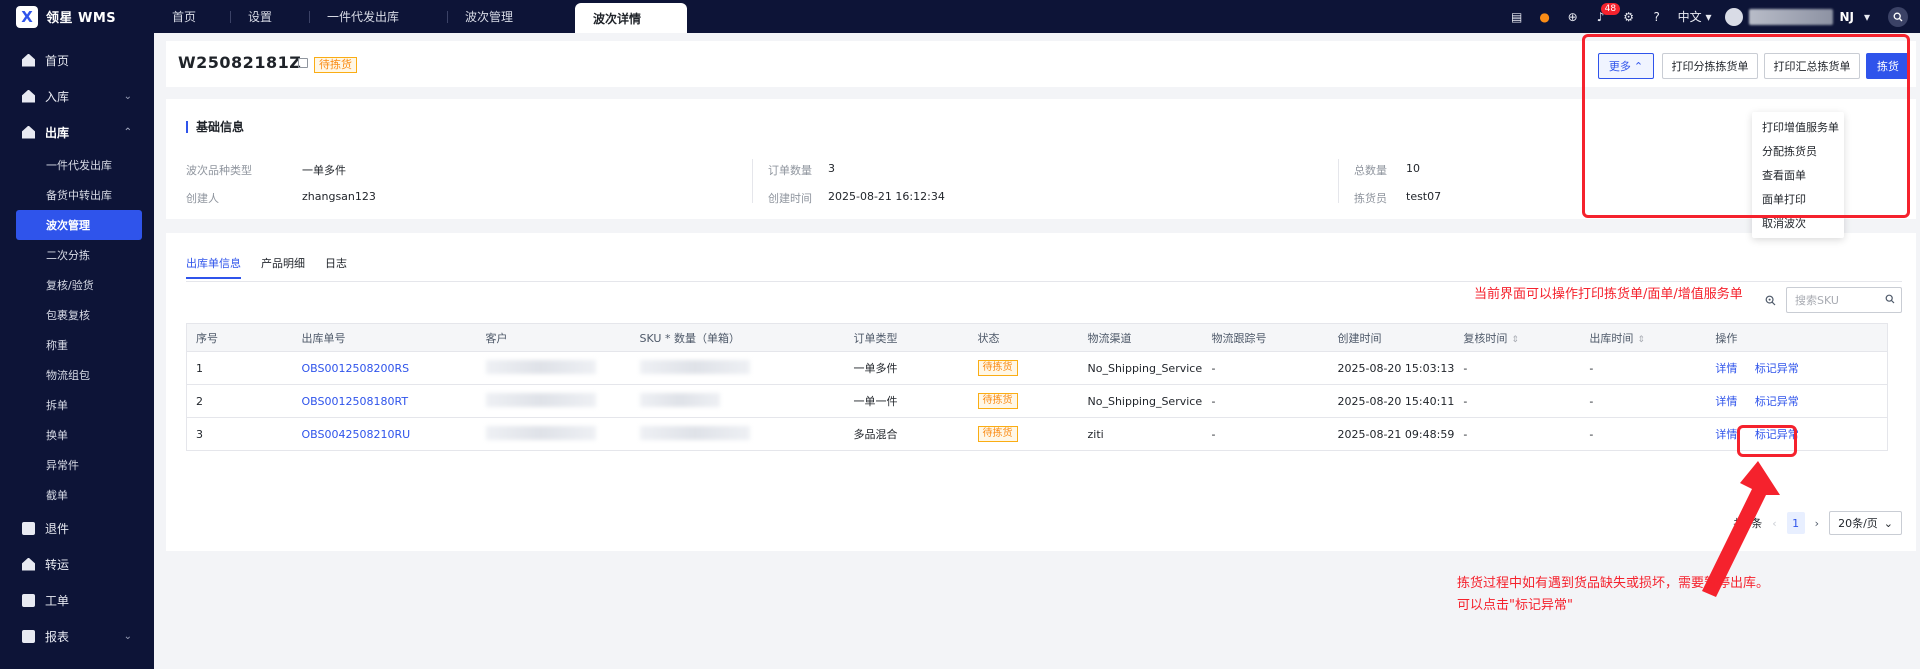 Image resolution: width=1920 pixels, height=669 pixels. Describe the element at coordinates (192, 16) in the screenshot. I see `tab-home: 首页` at that location.